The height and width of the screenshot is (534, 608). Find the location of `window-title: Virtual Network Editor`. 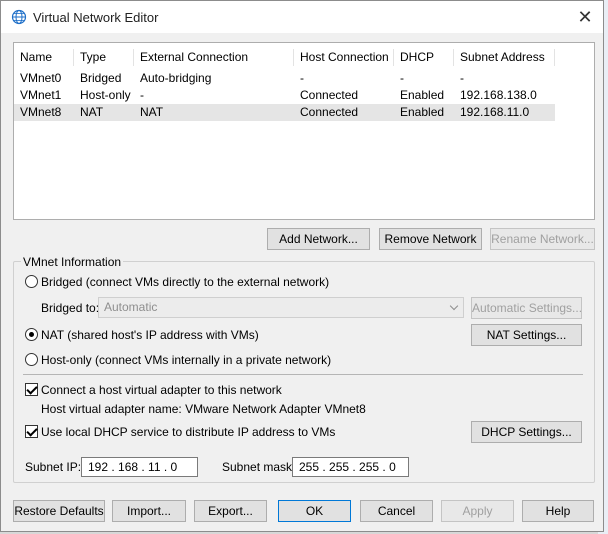

window-title: Virtual Network Editor is located at coordinates (96, 17).